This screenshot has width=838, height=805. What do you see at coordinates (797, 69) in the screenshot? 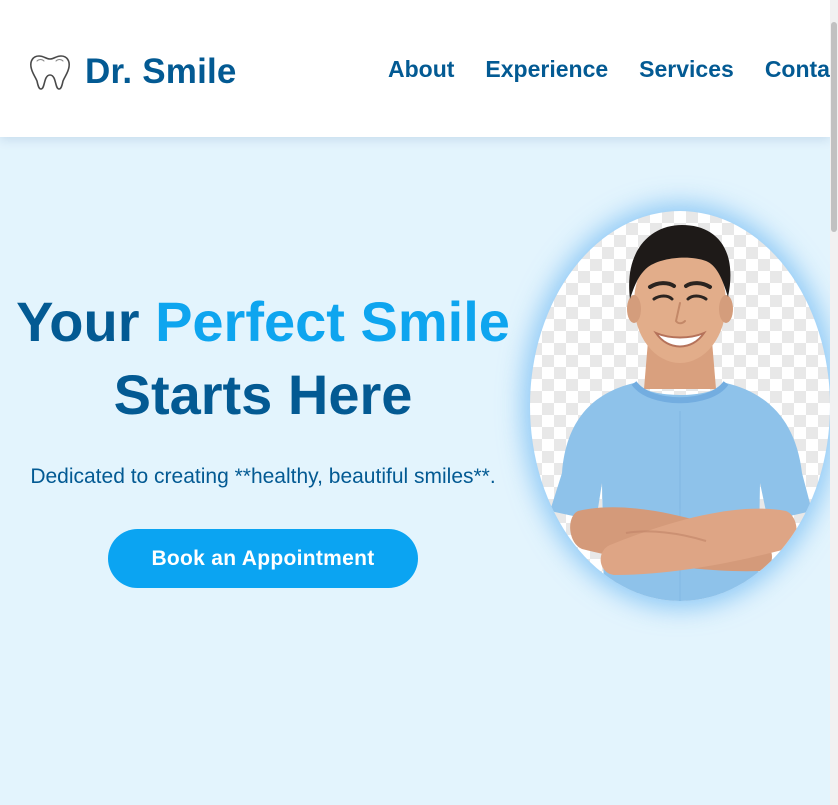
I see `nav-link-contact: Contact` at bounding box center [797, 69].